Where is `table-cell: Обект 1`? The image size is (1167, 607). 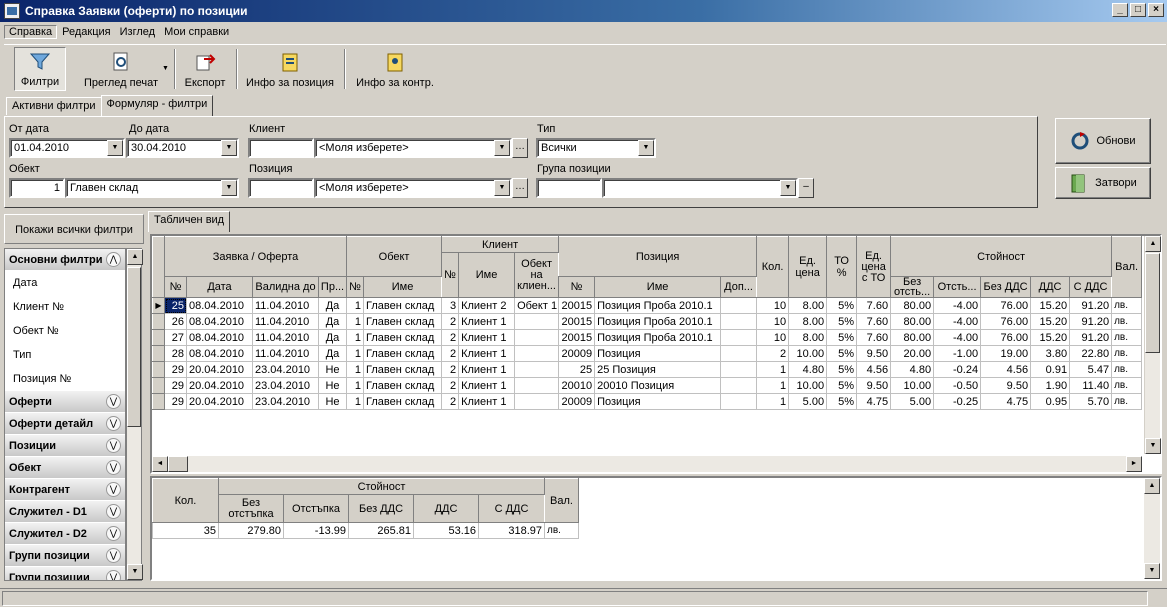
table-cell: Обект 1 is located at coordinates (537, 305).